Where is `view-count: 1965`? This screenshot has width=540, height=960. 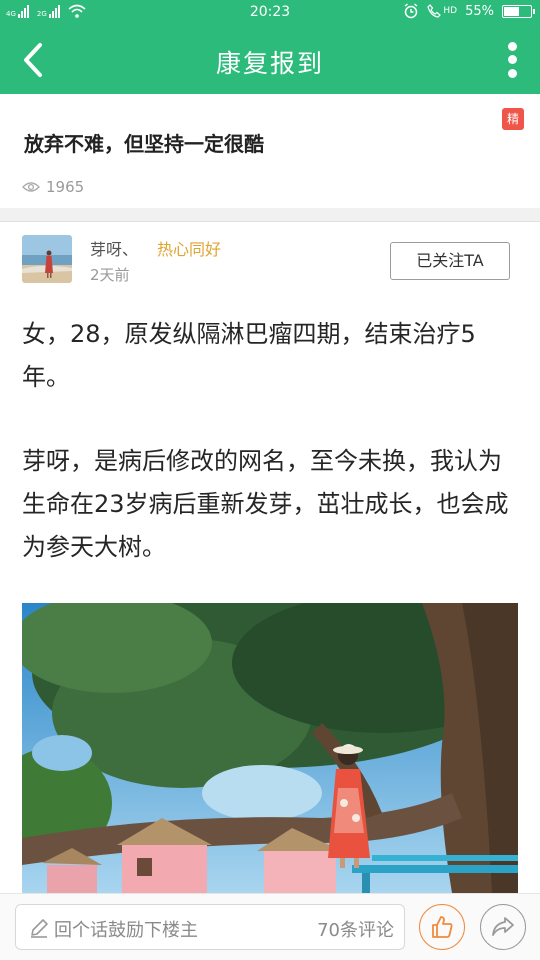
view-count: 1965 is located at coordinates (53, 187).